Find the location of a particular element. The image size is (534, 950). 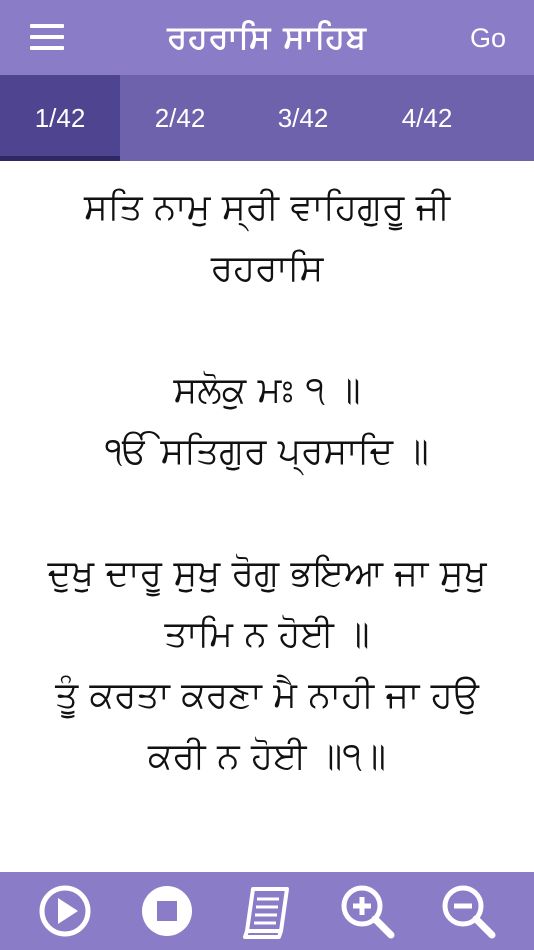

tab-page-2: 2/42 is located at coordinates (180, 118).